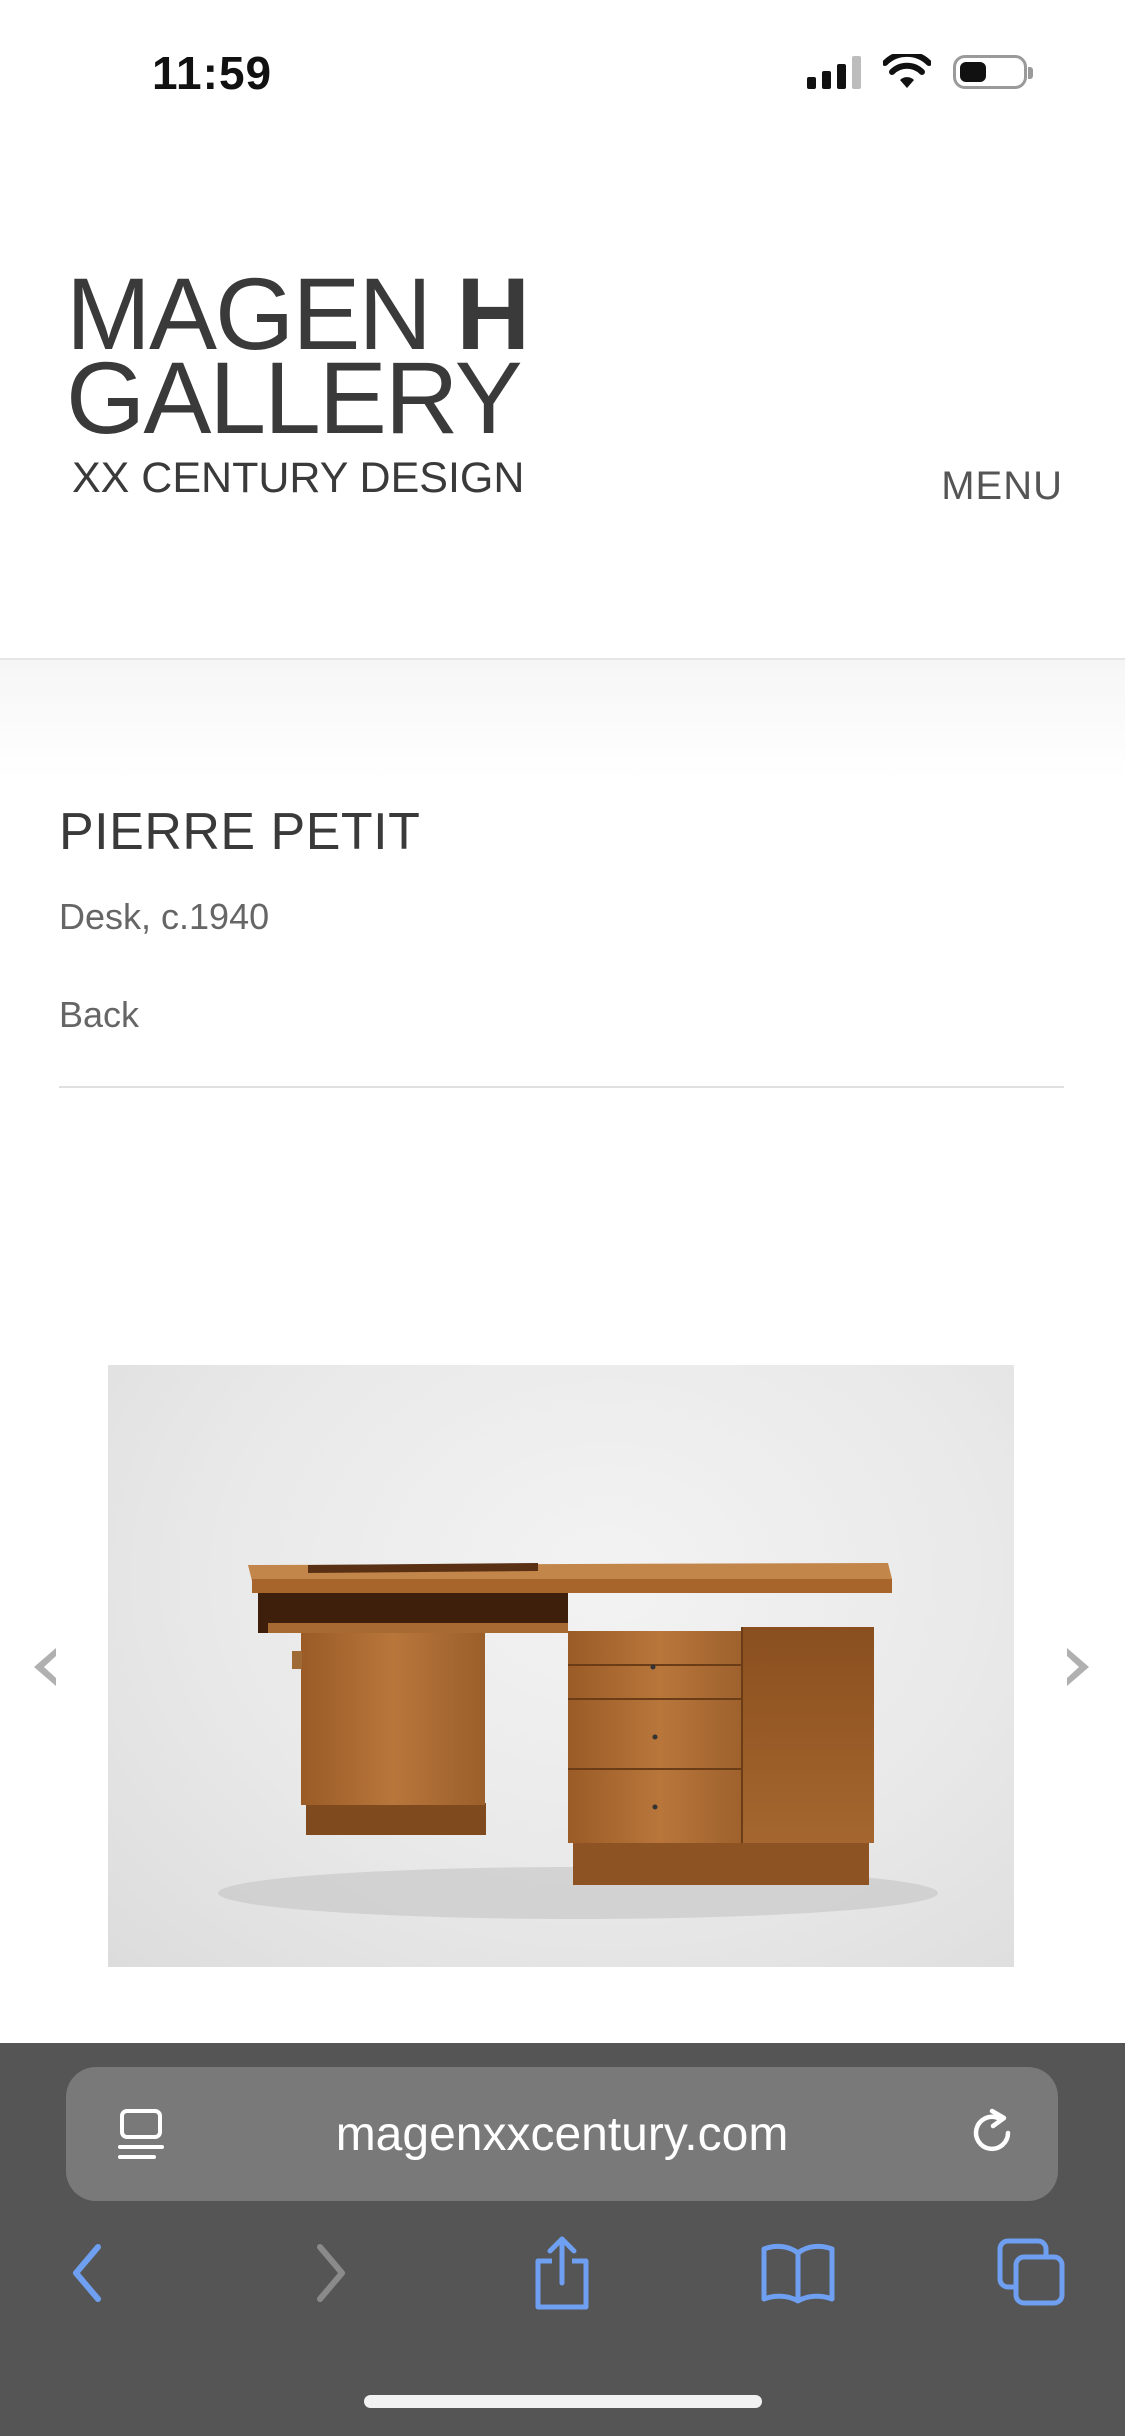 This screenshot has height=2436, width=1125. I want to click on forward-button, so click(330, 2273).